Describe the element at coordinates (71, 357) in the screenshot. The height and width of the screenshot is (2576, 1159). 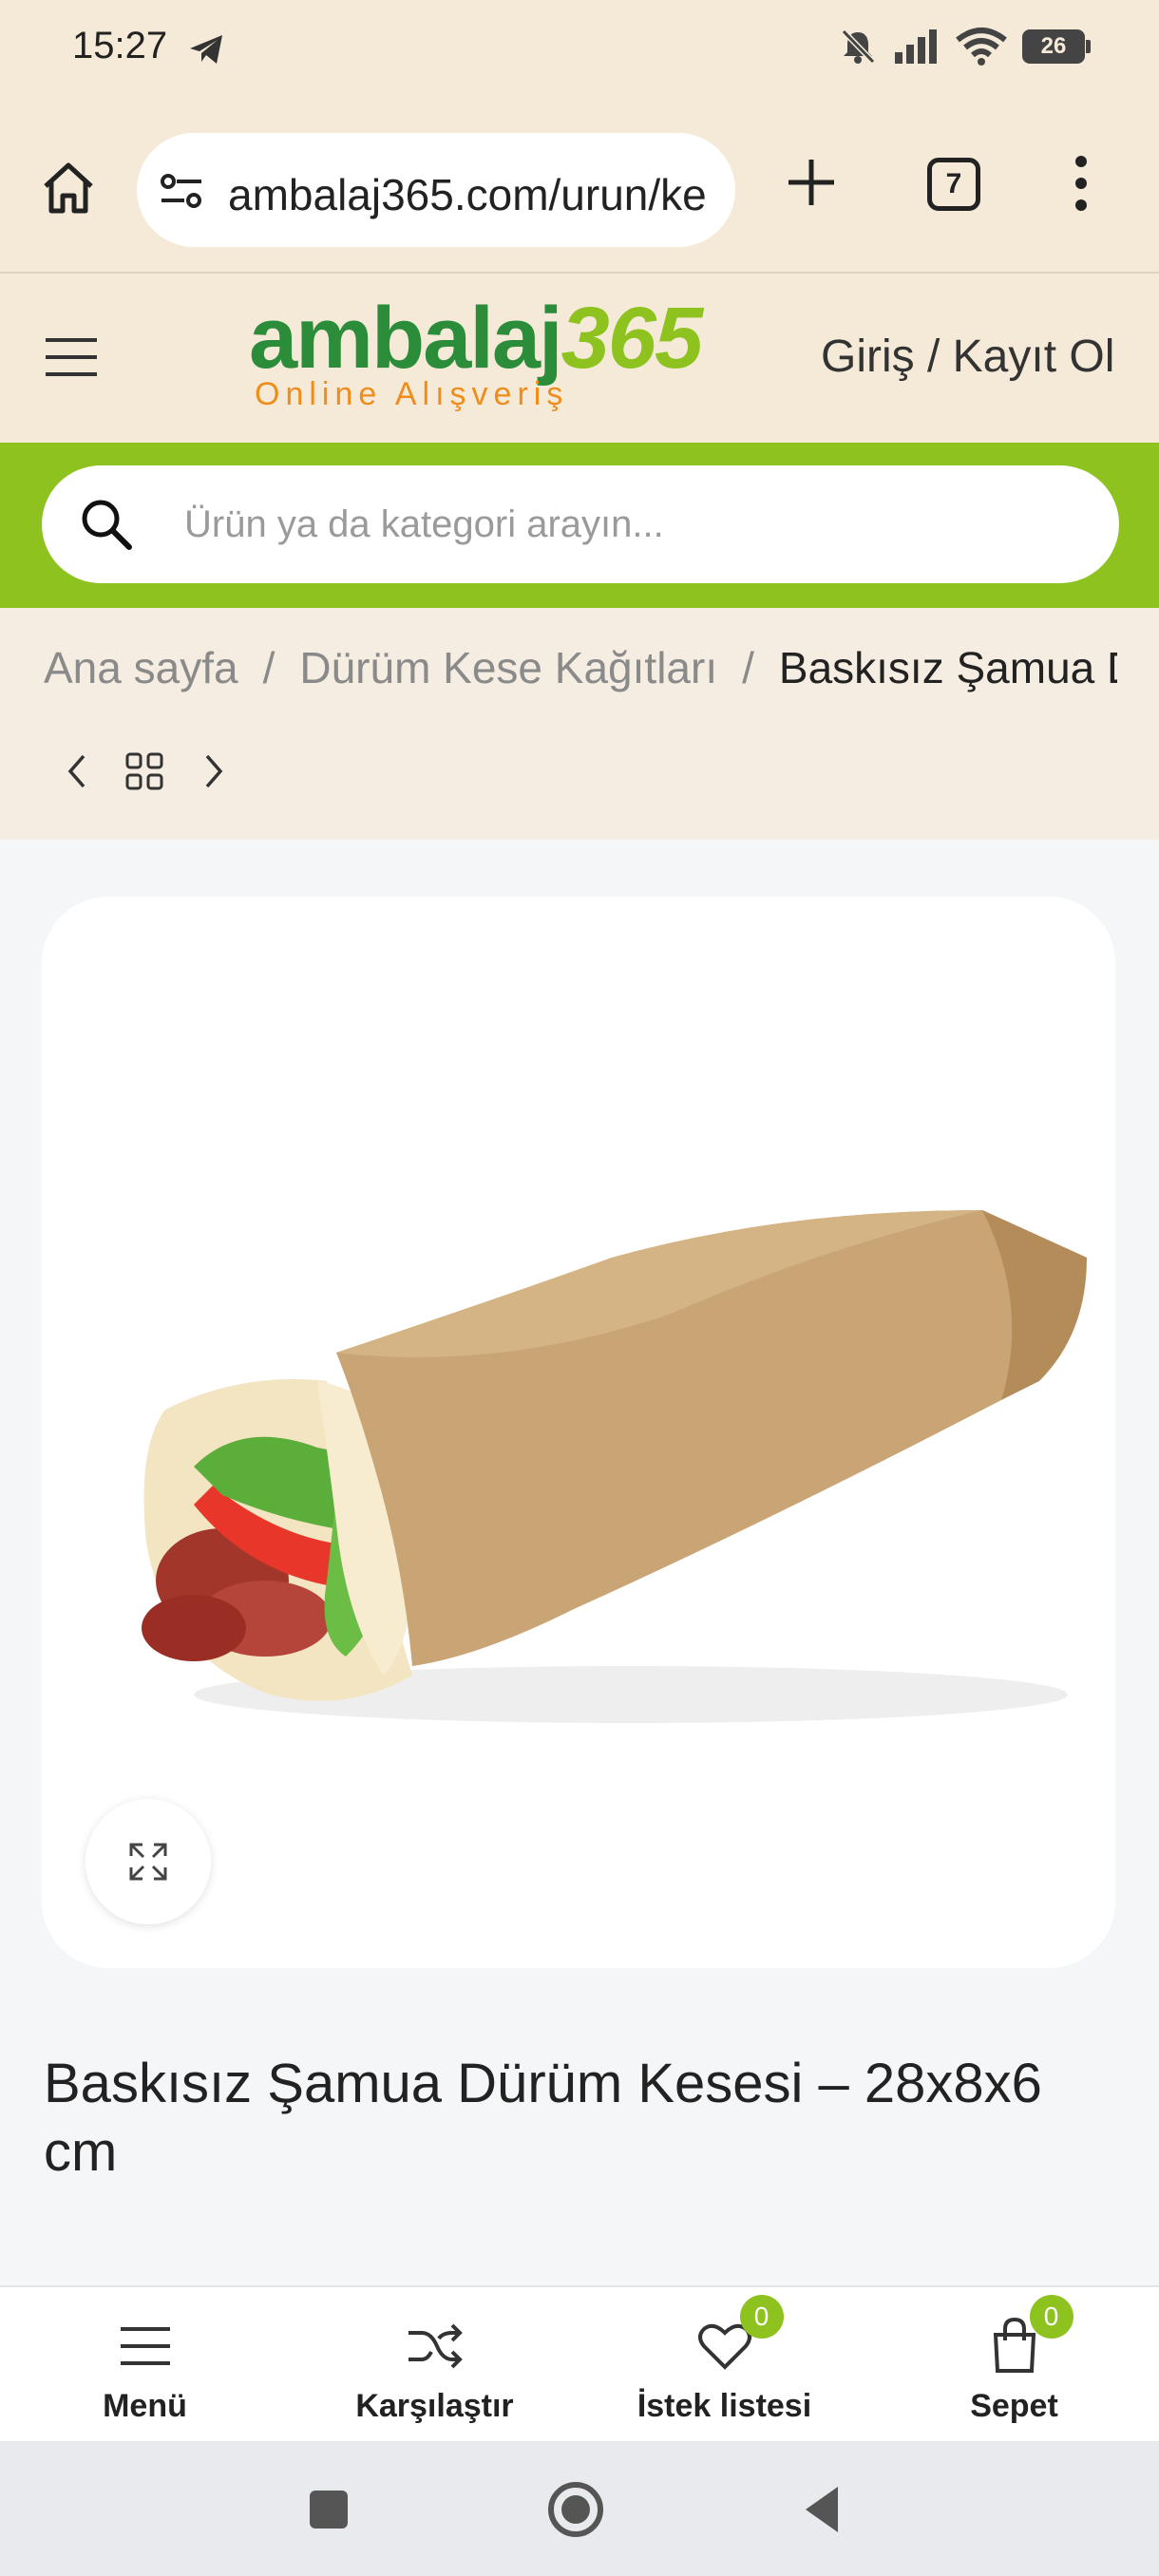
I see `hamburger-menu-icon` at that location.